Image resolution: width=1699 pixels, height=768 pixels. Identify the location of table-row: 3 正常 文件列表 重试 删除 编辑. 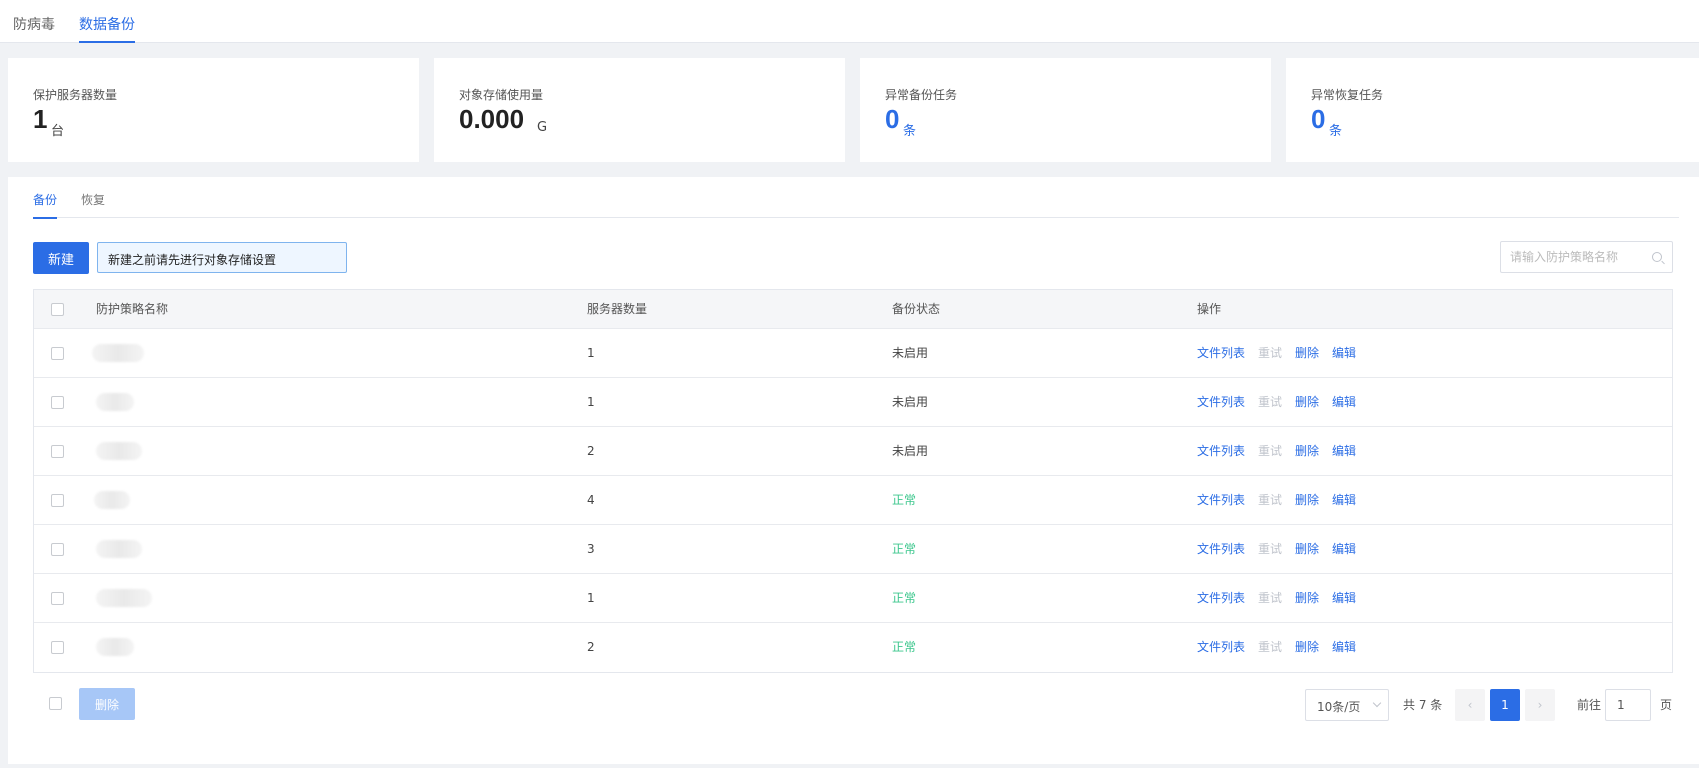
(853, 549).